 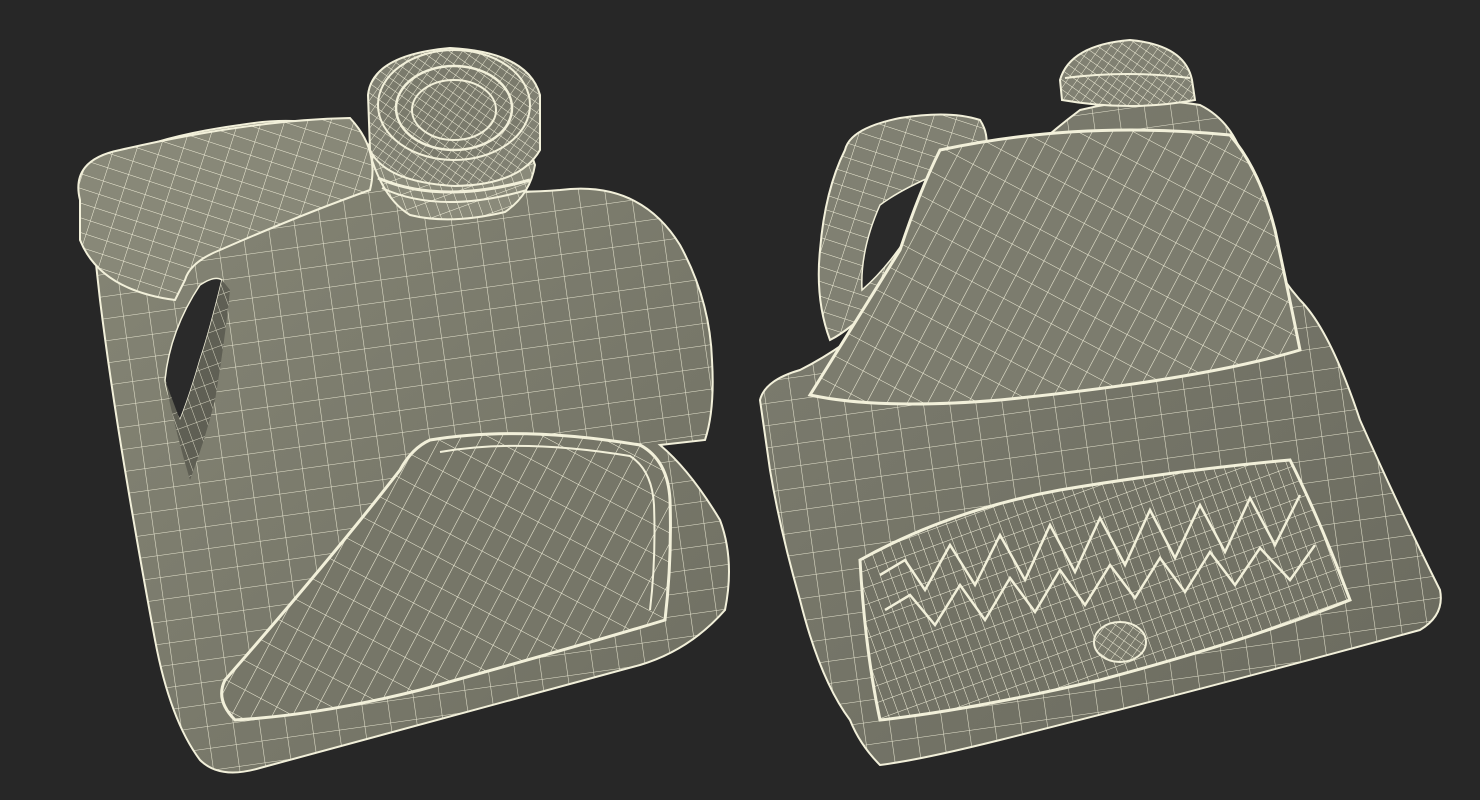 What do you see at coordinates (453, 117) in the screenshot?
I see `jug-left-cap` at bounding box center [453, 117].